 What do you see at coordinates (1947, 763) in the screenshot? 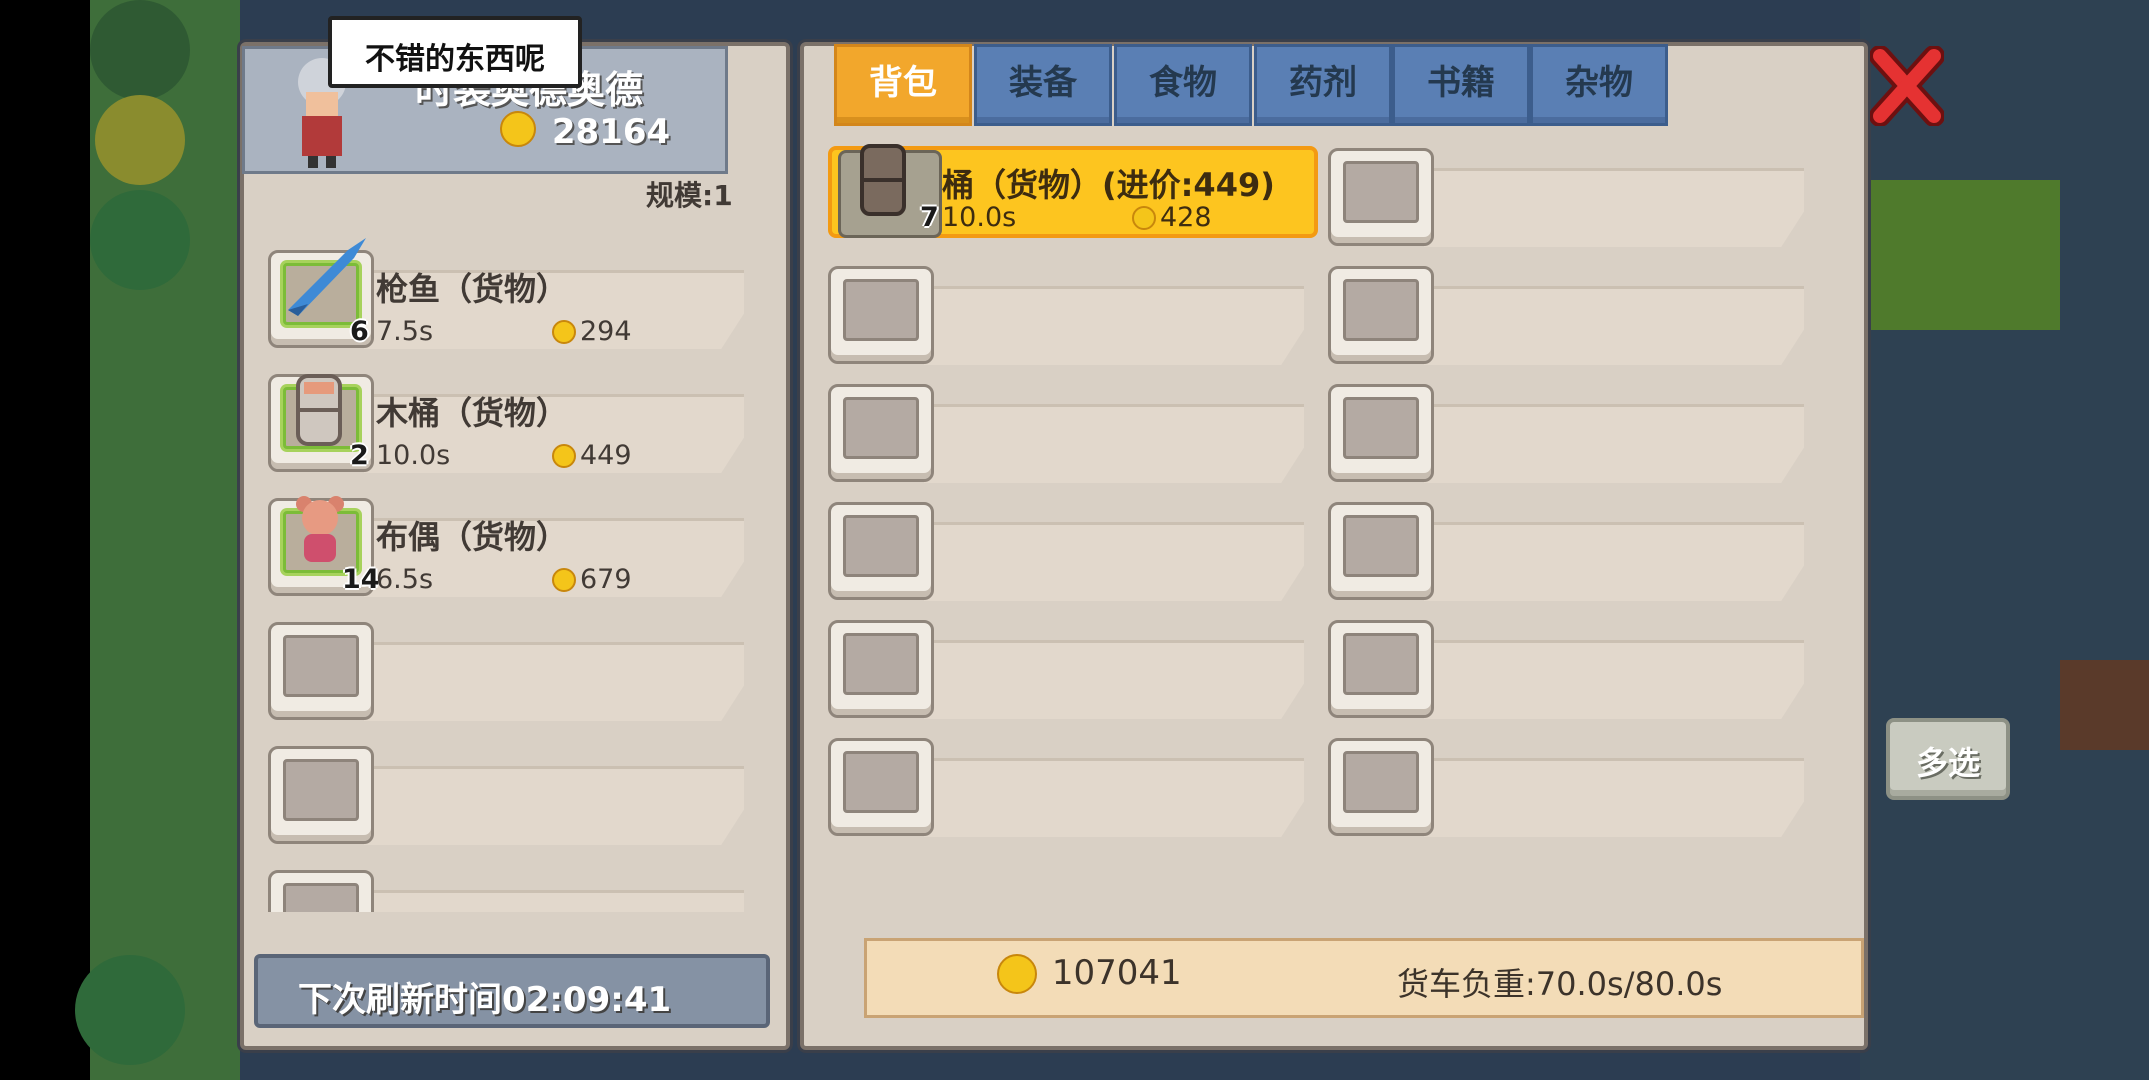
I see `multiselect-label: 多选` at bounding box center [1947, 763].